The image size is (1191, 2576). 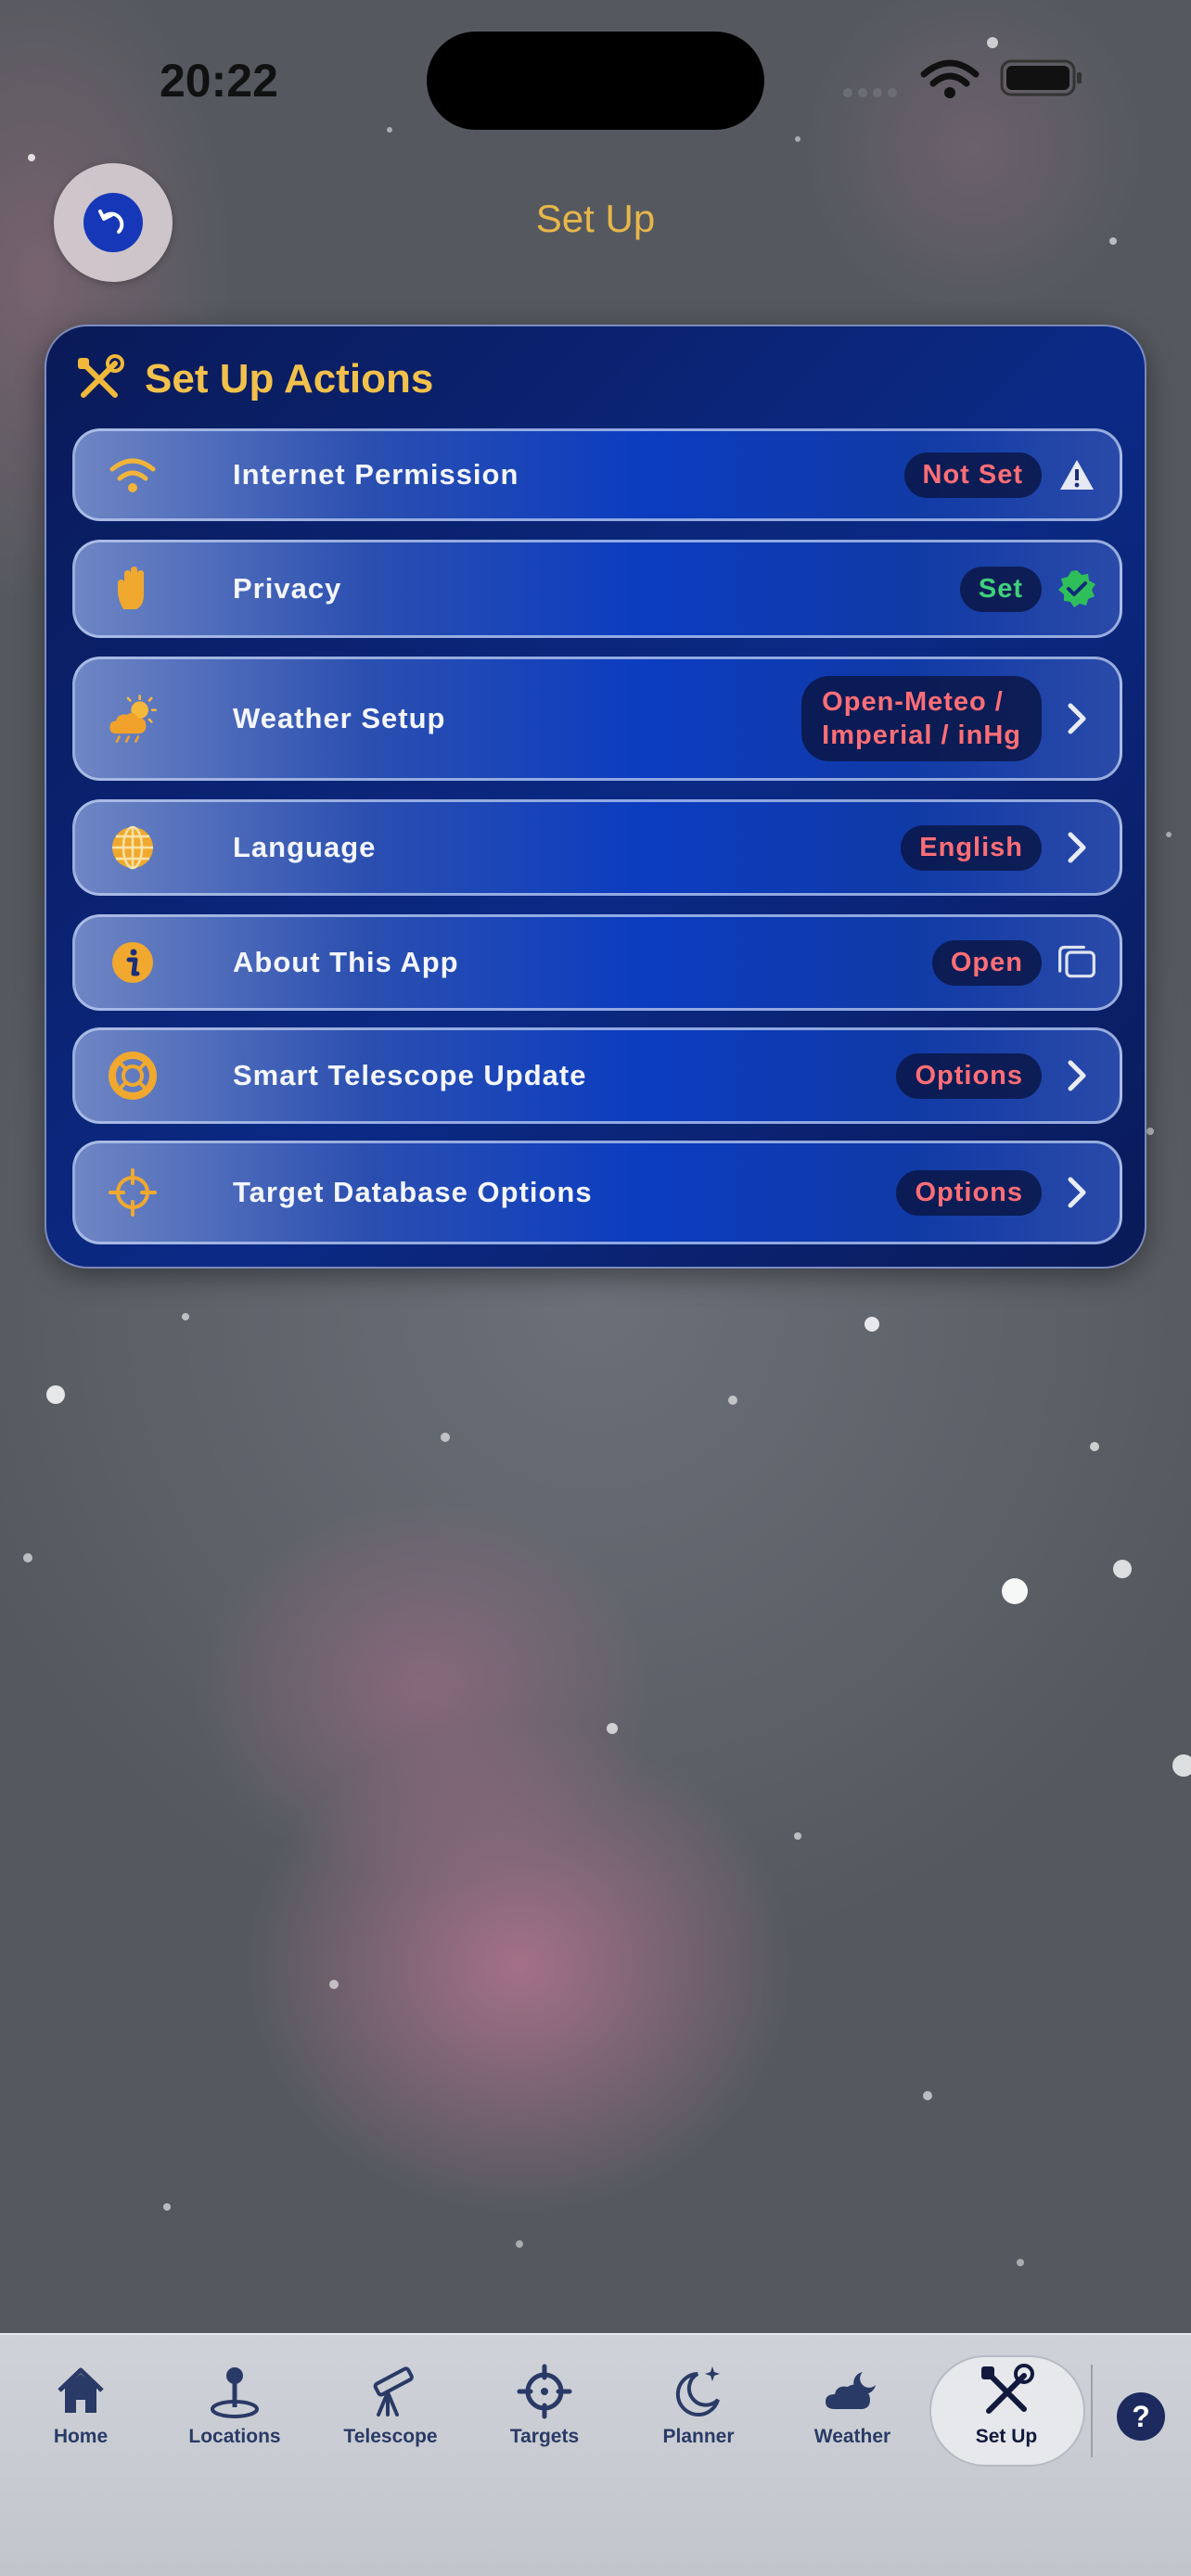 I want to click on row-about-this-app: About This App Open, so click(x=597, y=963).